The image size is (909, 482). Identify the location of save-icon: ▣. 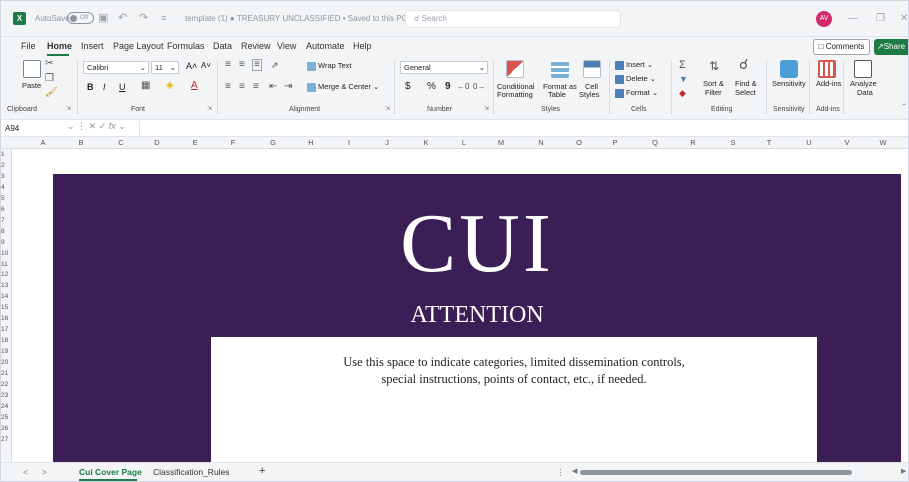
(103, 18).